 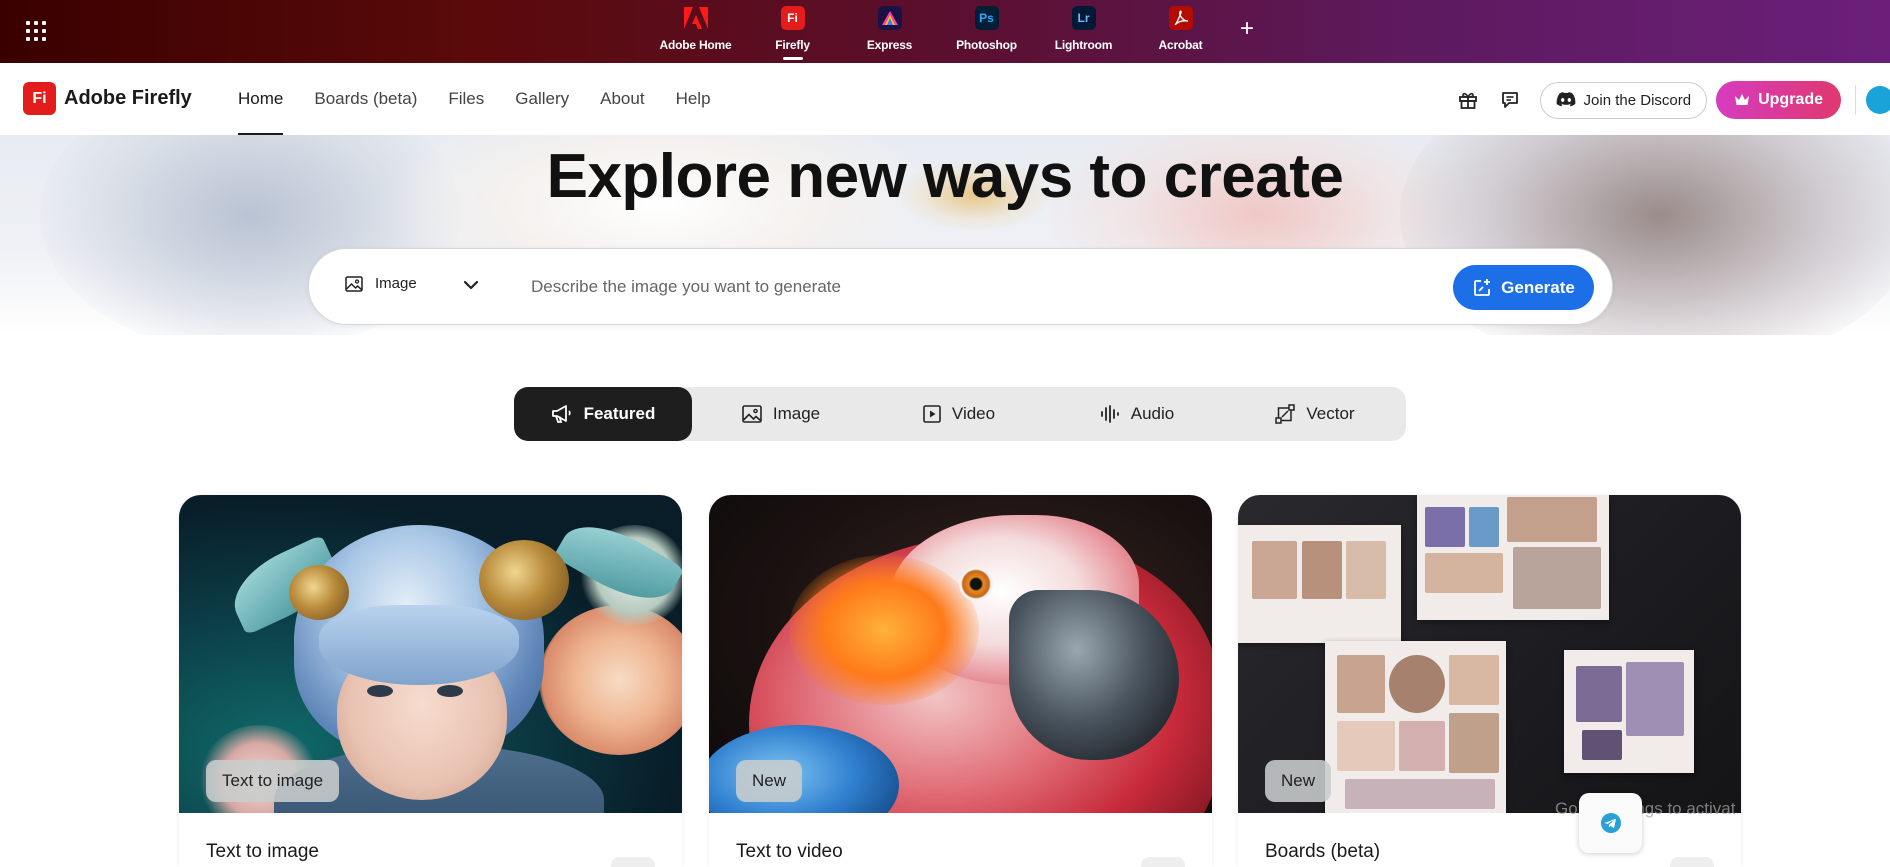 What do you see at coordinates (1109, 414) in the screenshot?
I see `audio-wave-icon` at bounding box center [1109, 414].